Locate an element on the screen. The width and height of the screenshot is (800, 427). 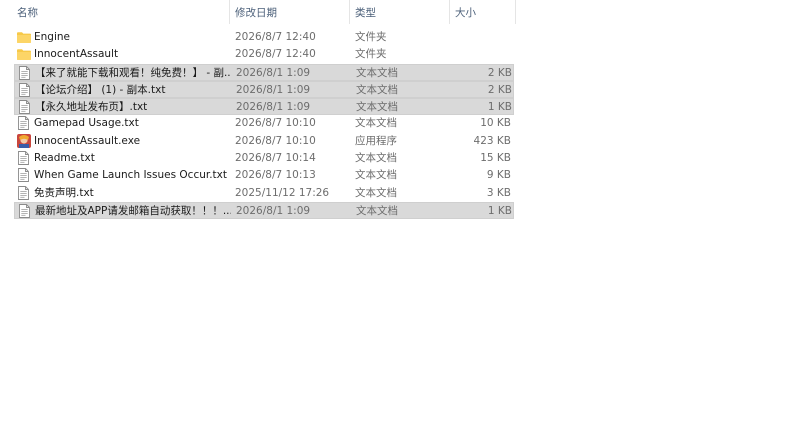
file-name: When Game Launch Issues Occur.txt is located at coordinates (131, 175).